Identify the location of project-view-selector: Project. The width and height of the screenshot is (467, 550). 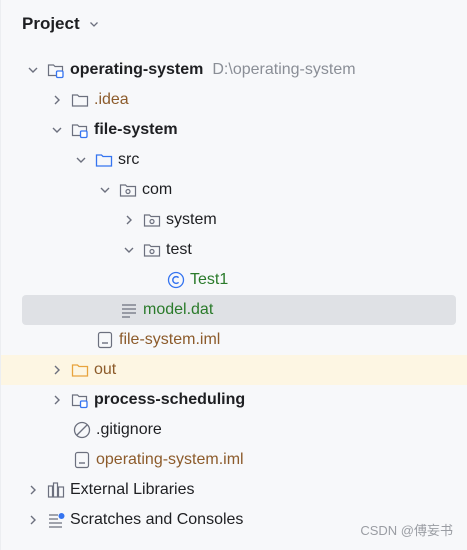
(61, 24).